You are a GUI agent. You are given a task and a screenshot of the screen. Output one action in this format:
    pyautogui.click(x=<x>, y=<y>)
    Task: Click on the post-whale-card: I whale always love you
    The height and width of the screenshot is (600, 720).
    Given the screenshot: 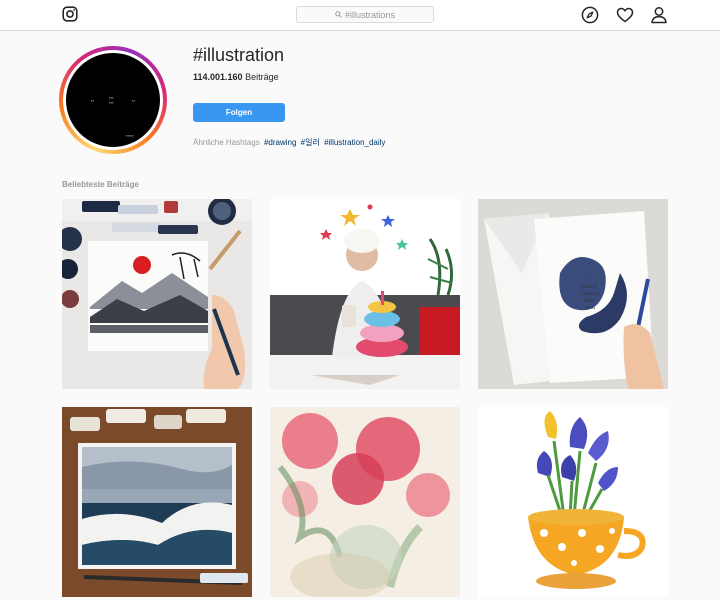 What is the action you would take?
    pyautogui.click(x=573, y=294)
    